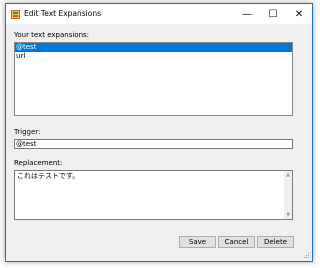  What do you see at coordinates (153, 56) in the screenshot?
I see `list-item: url` at bounding box center [153, 56].